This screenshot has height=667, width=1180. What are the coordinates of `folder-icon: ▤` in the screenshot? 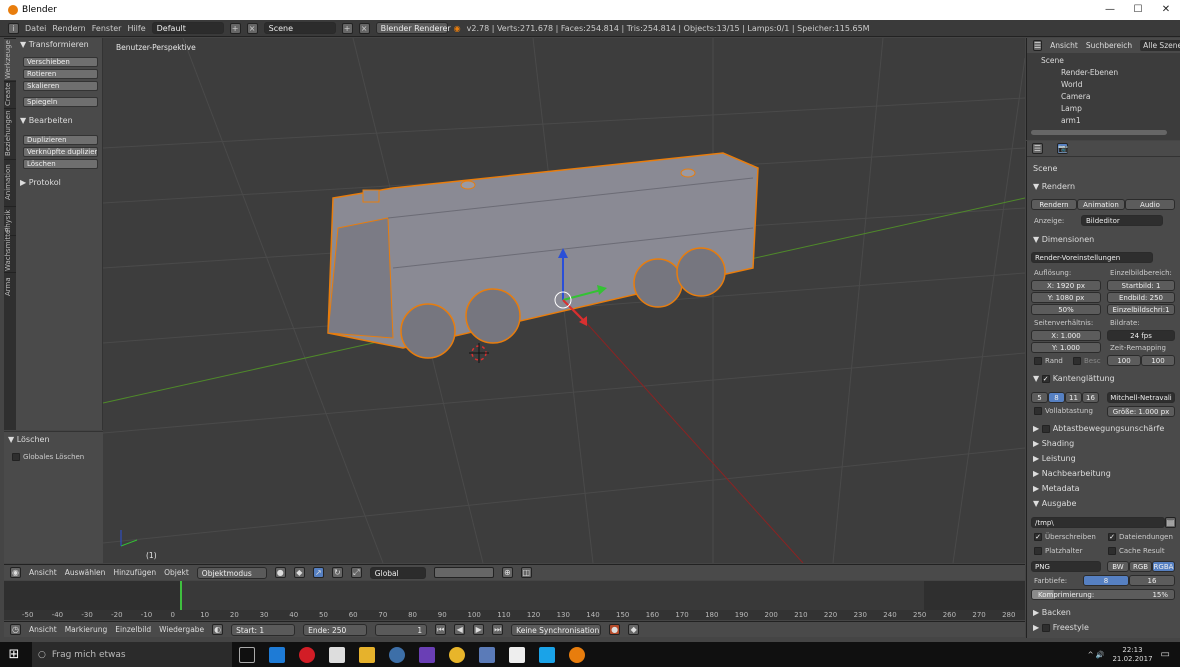 It's located at (1170, 522).